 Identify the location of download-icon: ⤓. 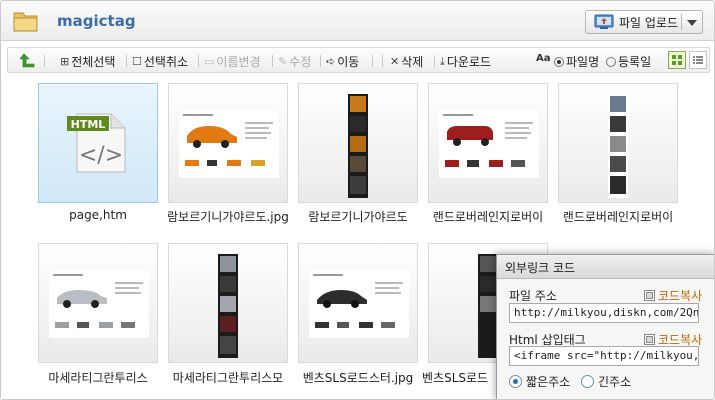
(442, 61).